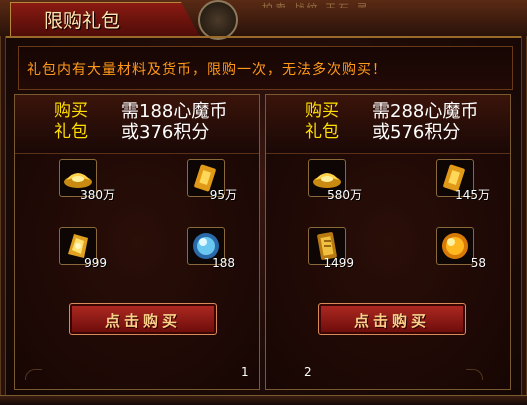  I want to click on bottom-border, so click(263, 400).